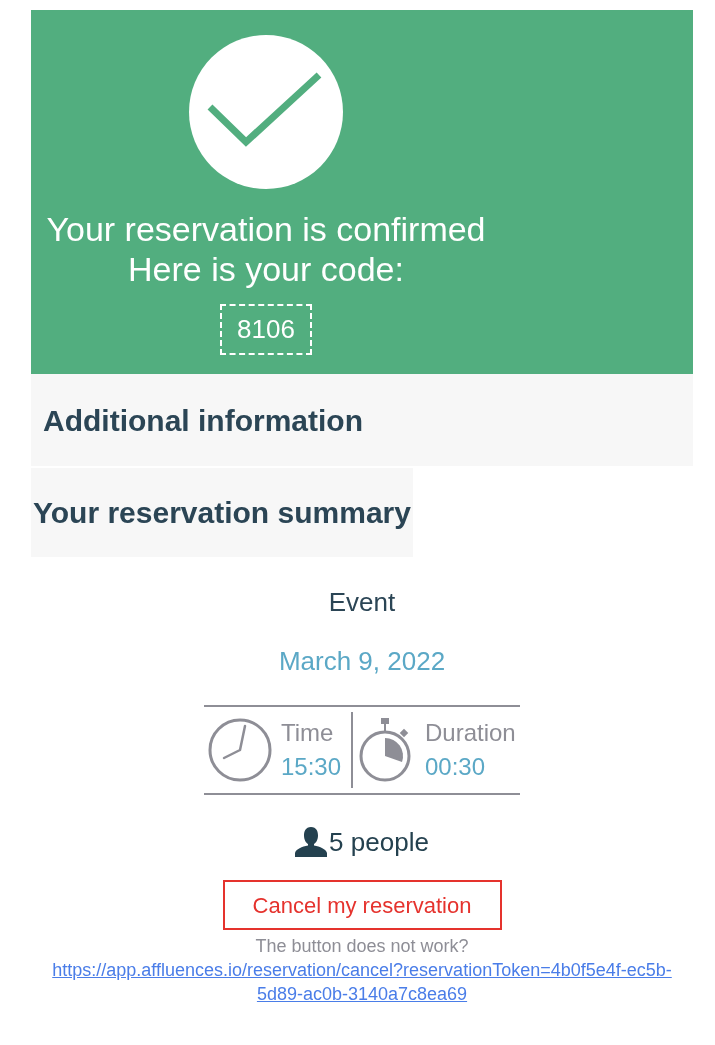 This screenshot has height=1045, width=715. Describe the element at coordinates (240, 750) in the screenshot. I see `clock-icon` at that location.